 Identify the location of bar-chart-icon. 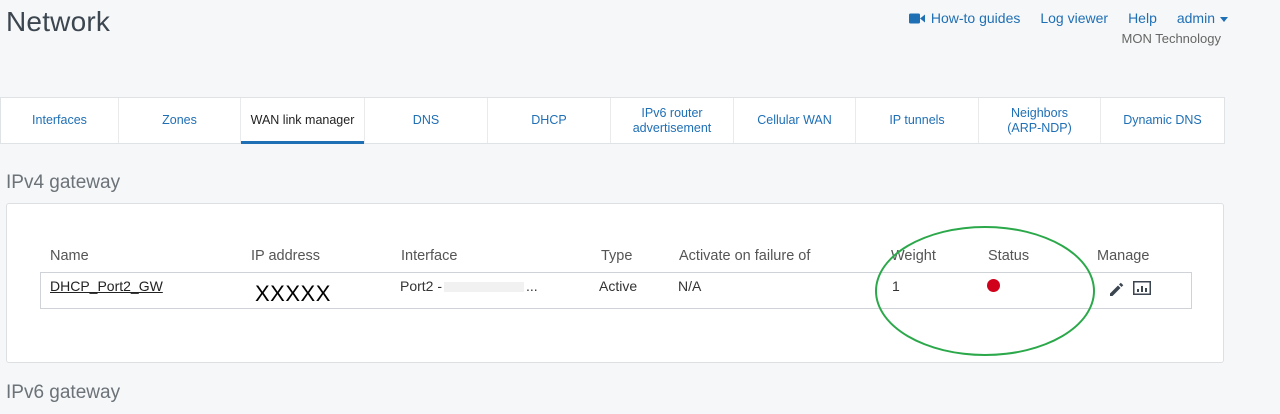
(1142, 288).